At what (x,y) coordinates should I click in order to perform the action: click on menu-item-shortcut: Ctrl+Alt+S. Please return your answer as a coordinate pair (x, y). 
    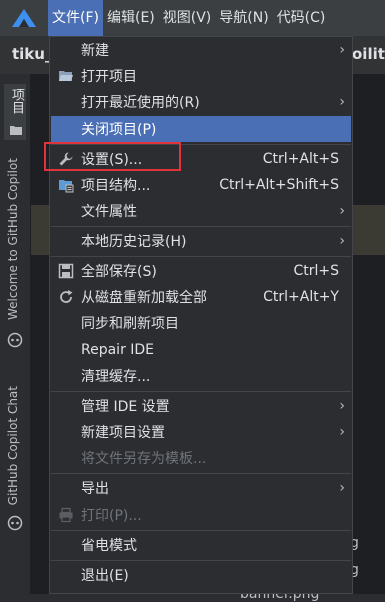
    Looking at the image, I should click on (300, 159).